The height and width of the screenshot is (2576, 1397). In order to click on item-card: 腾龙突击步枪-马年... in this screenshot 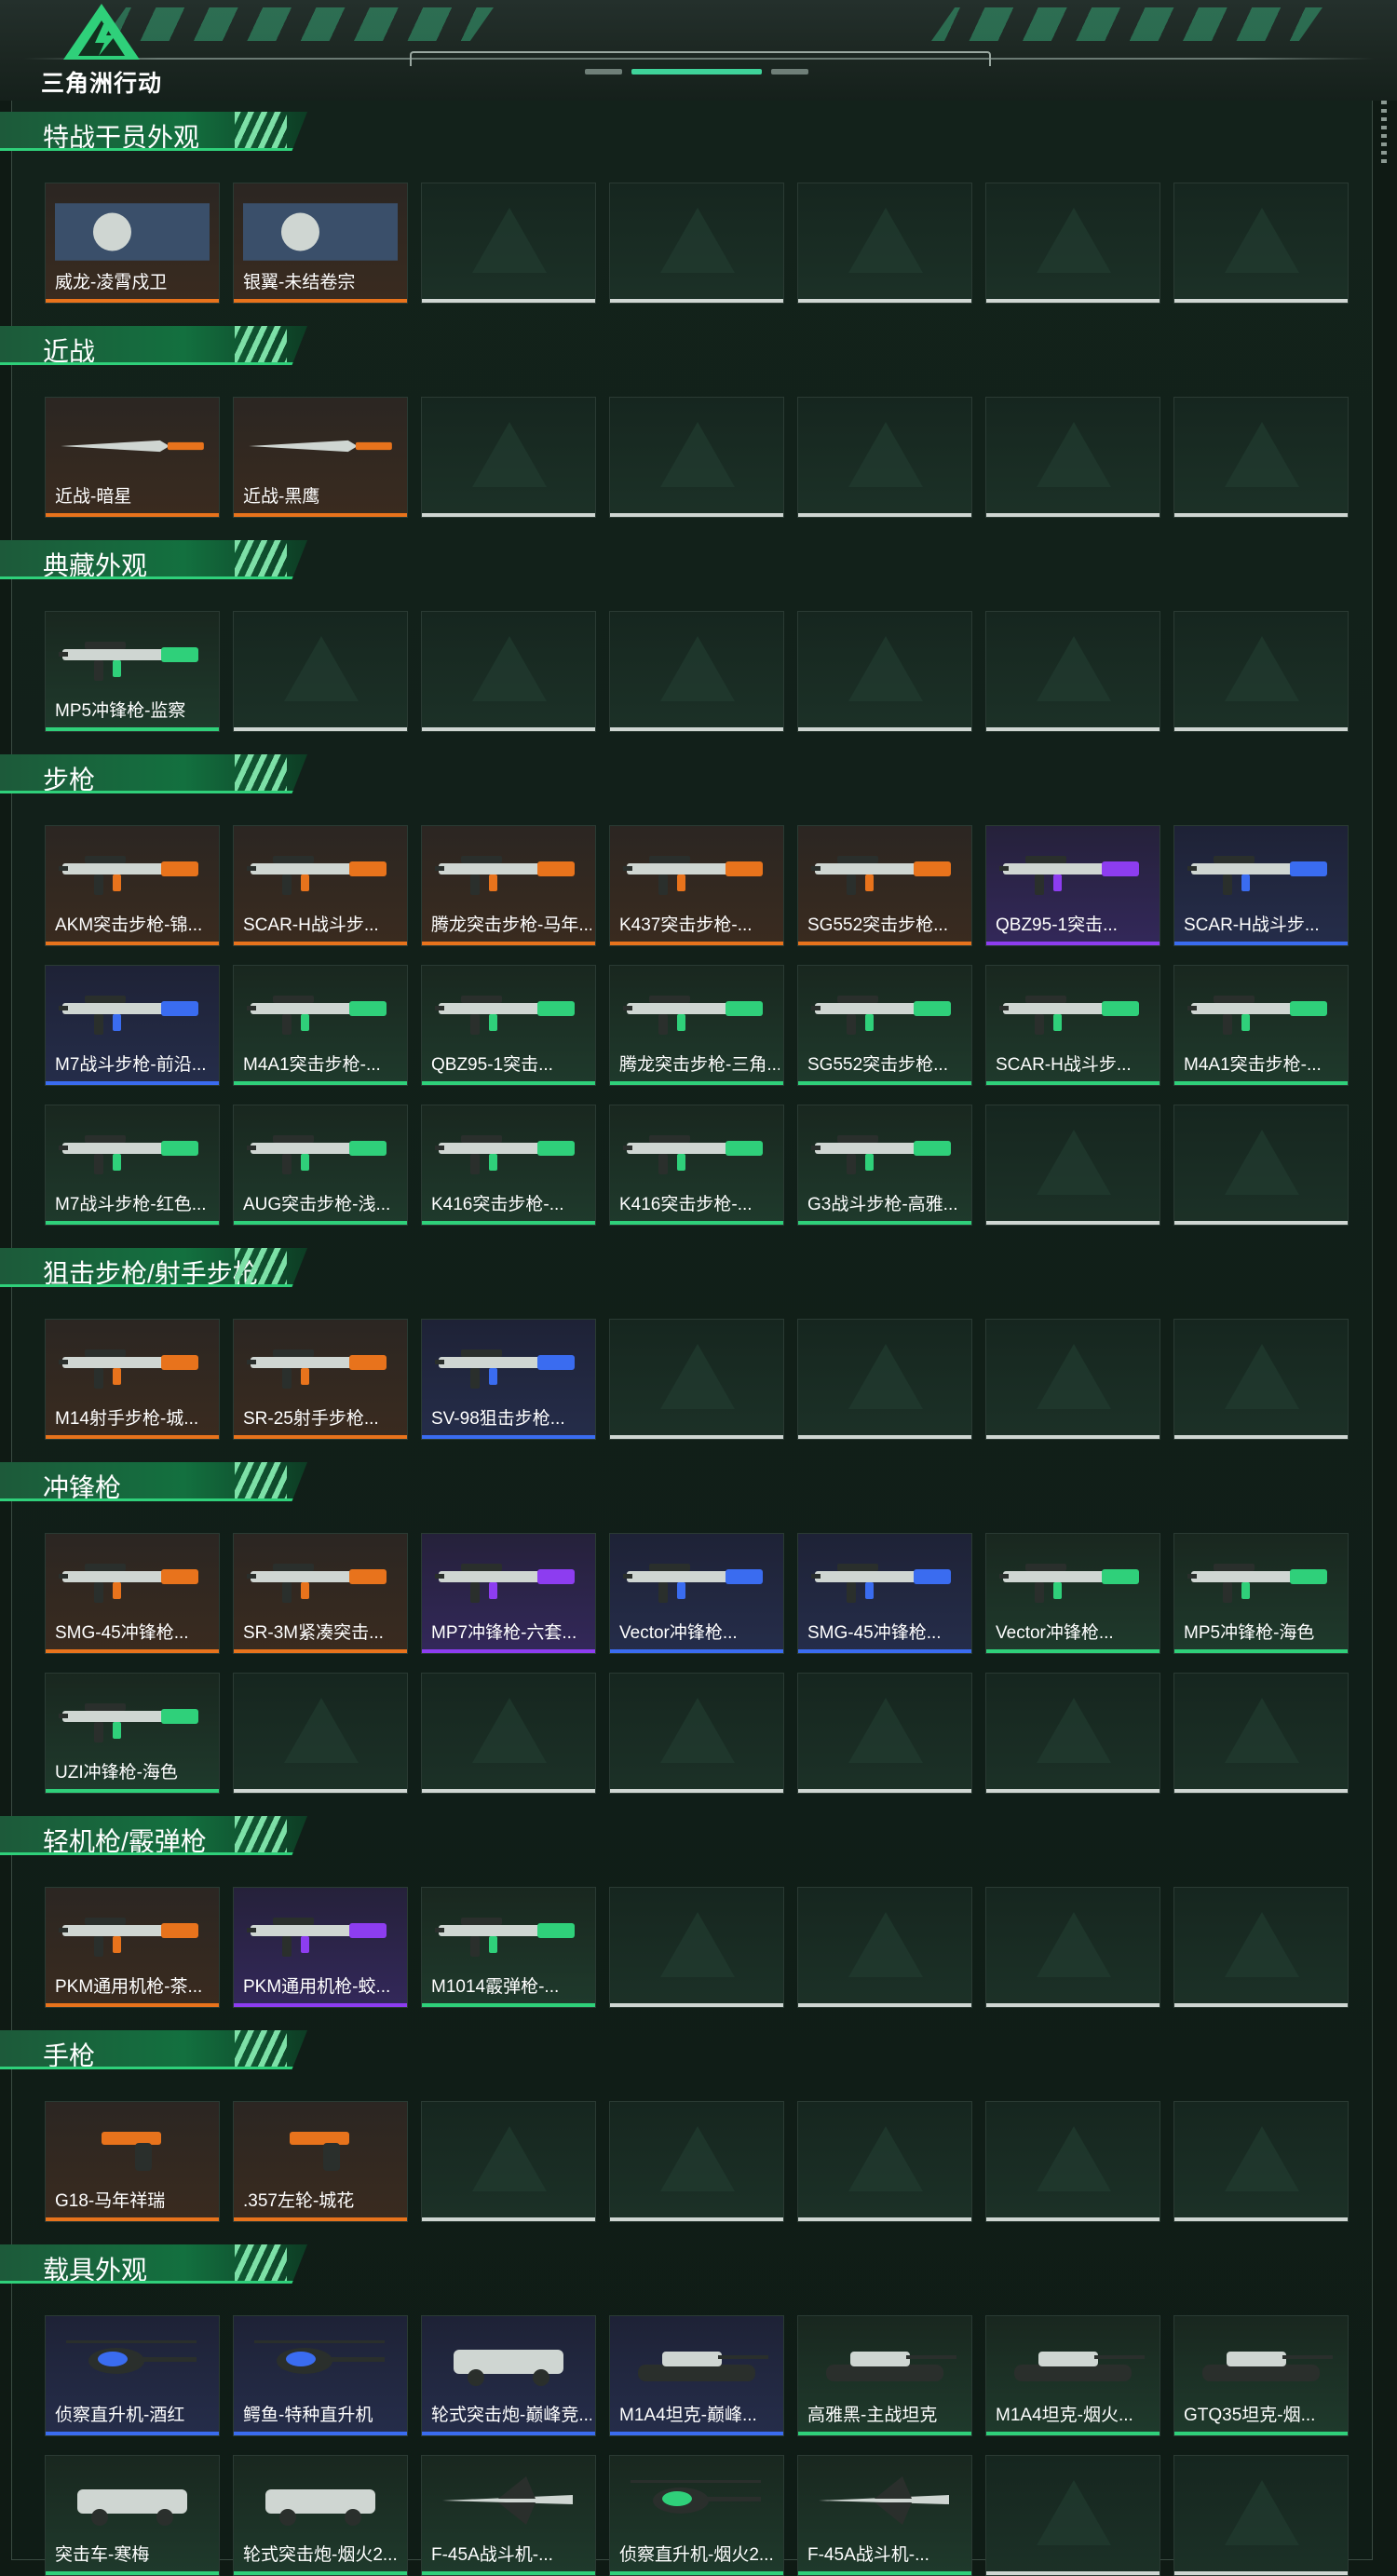, I will do `click(508, 885)`.